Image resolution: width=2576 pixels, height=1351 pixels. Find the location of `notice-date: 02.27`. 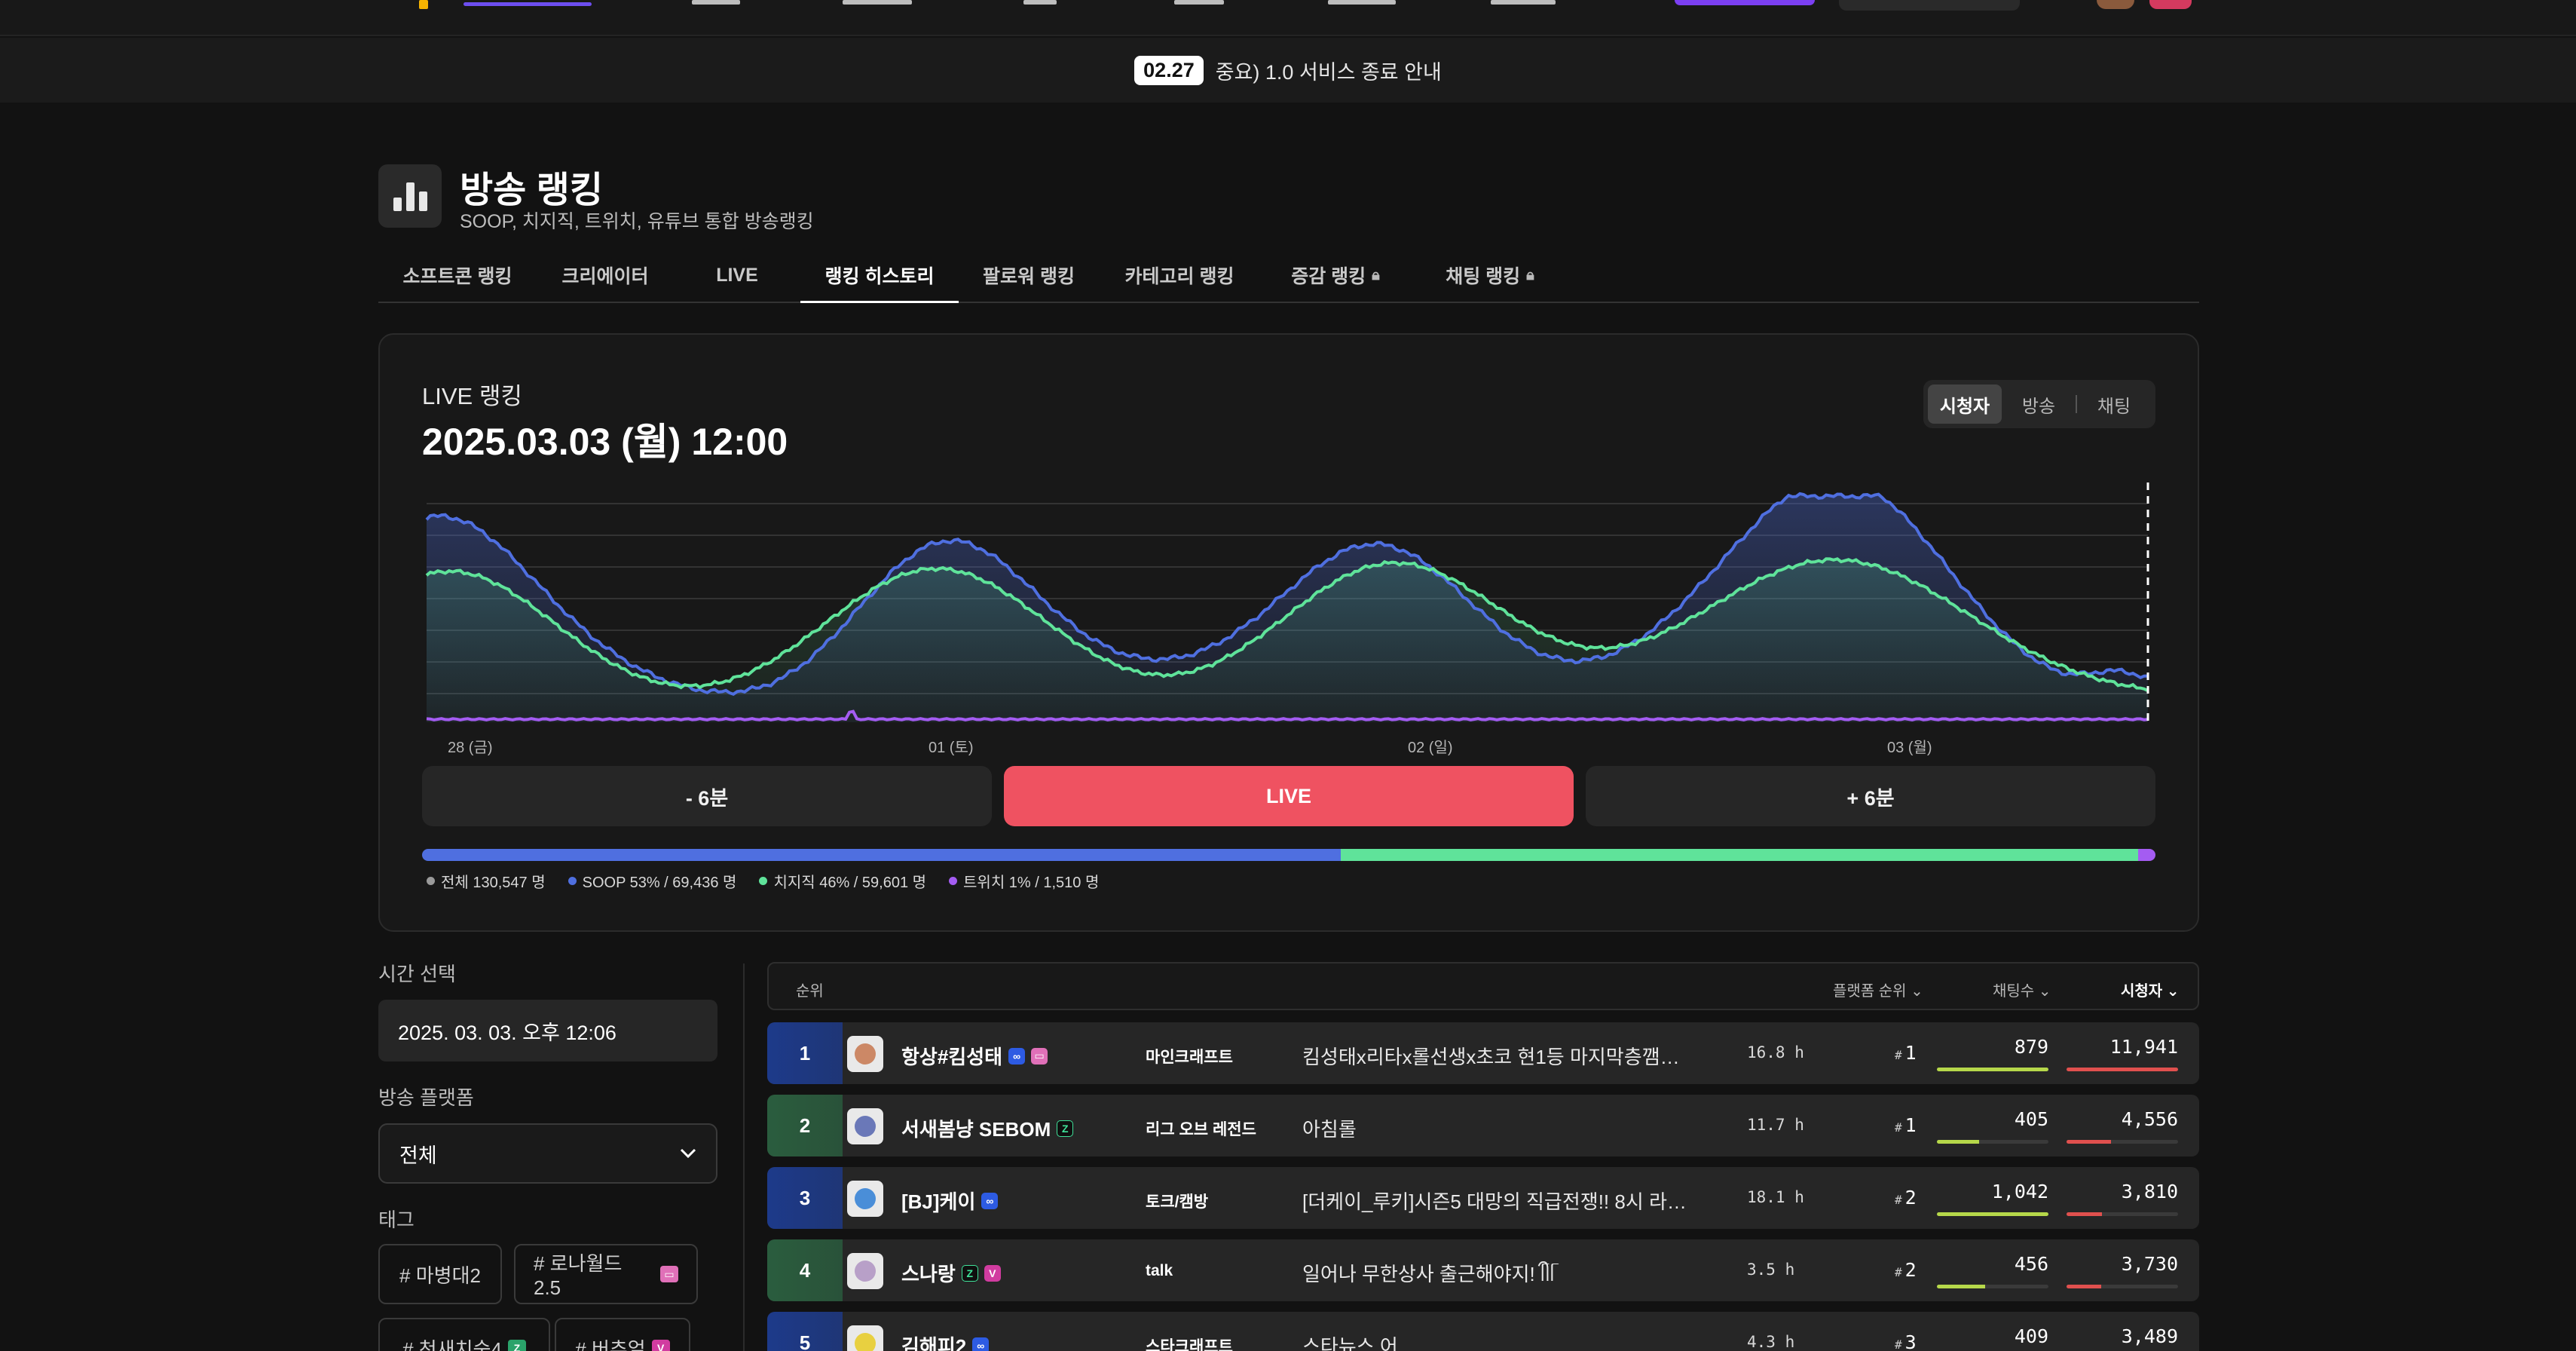

notice-date: 02.27 is located at coordinates (1169, 70).